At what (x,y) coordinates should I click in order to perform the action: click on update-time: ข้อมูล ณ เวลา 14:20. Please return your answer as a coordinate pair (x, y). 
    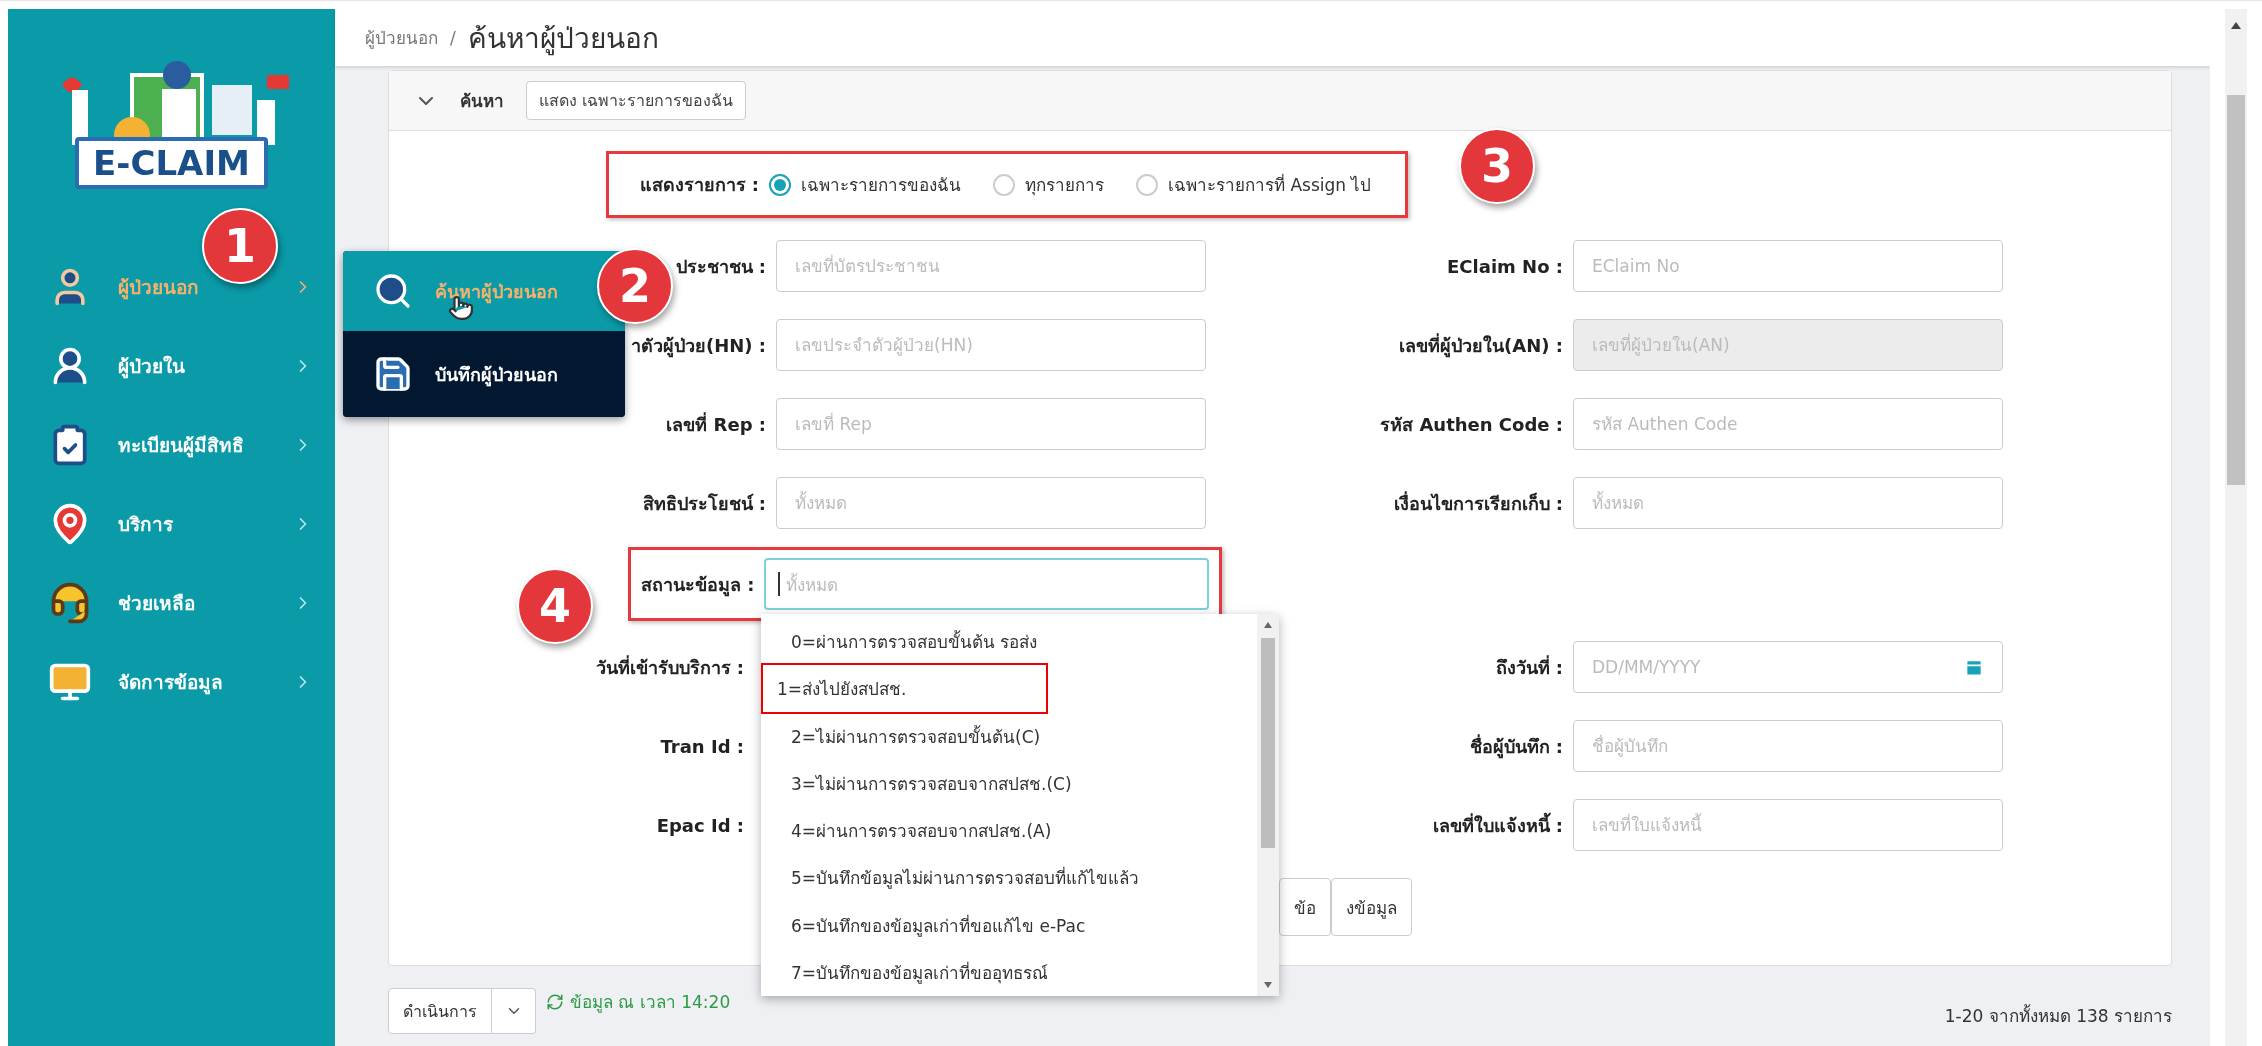
    Looking at the image, I should click on (650, 1003).